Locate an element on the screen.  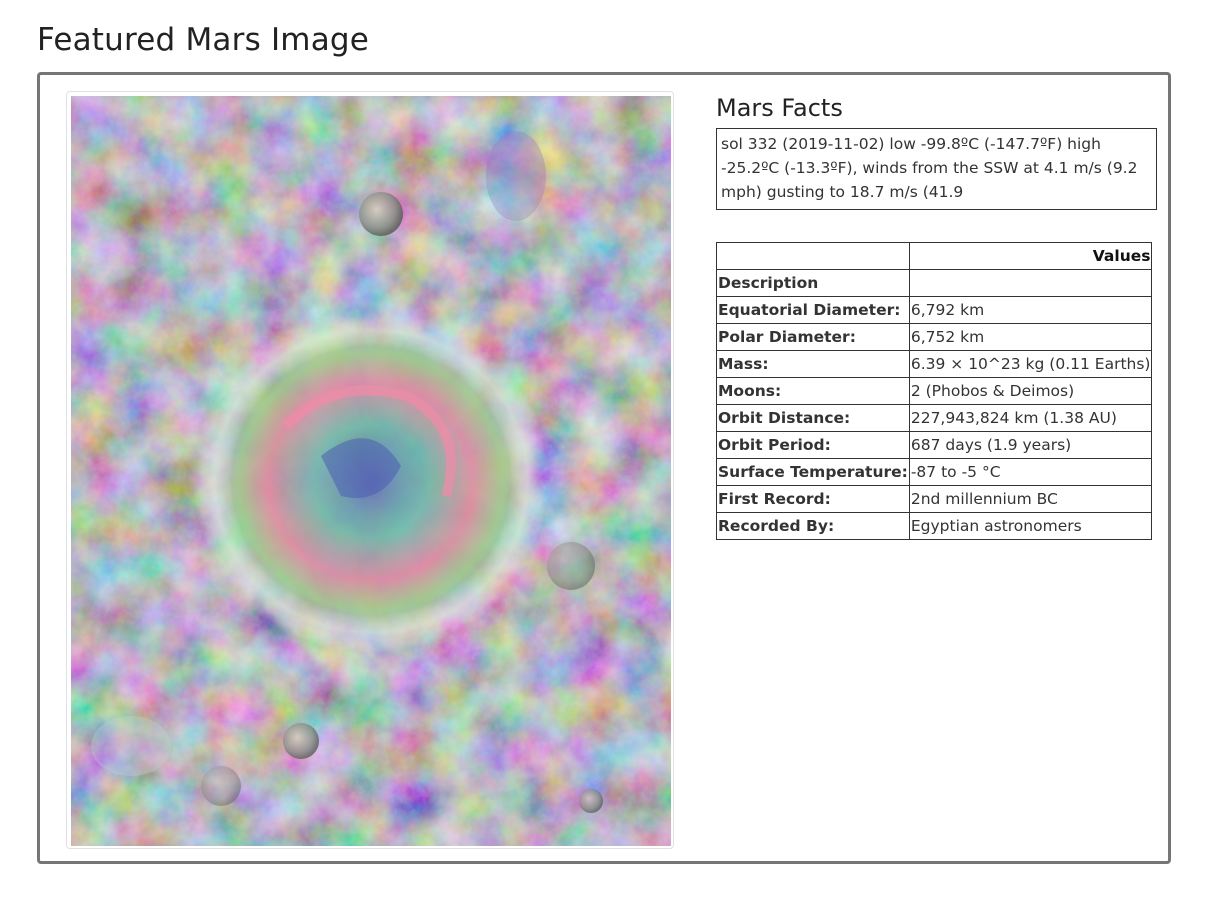
table-row: Equatorial Diameter: 6,792 km is located at coordinates (934, 310).